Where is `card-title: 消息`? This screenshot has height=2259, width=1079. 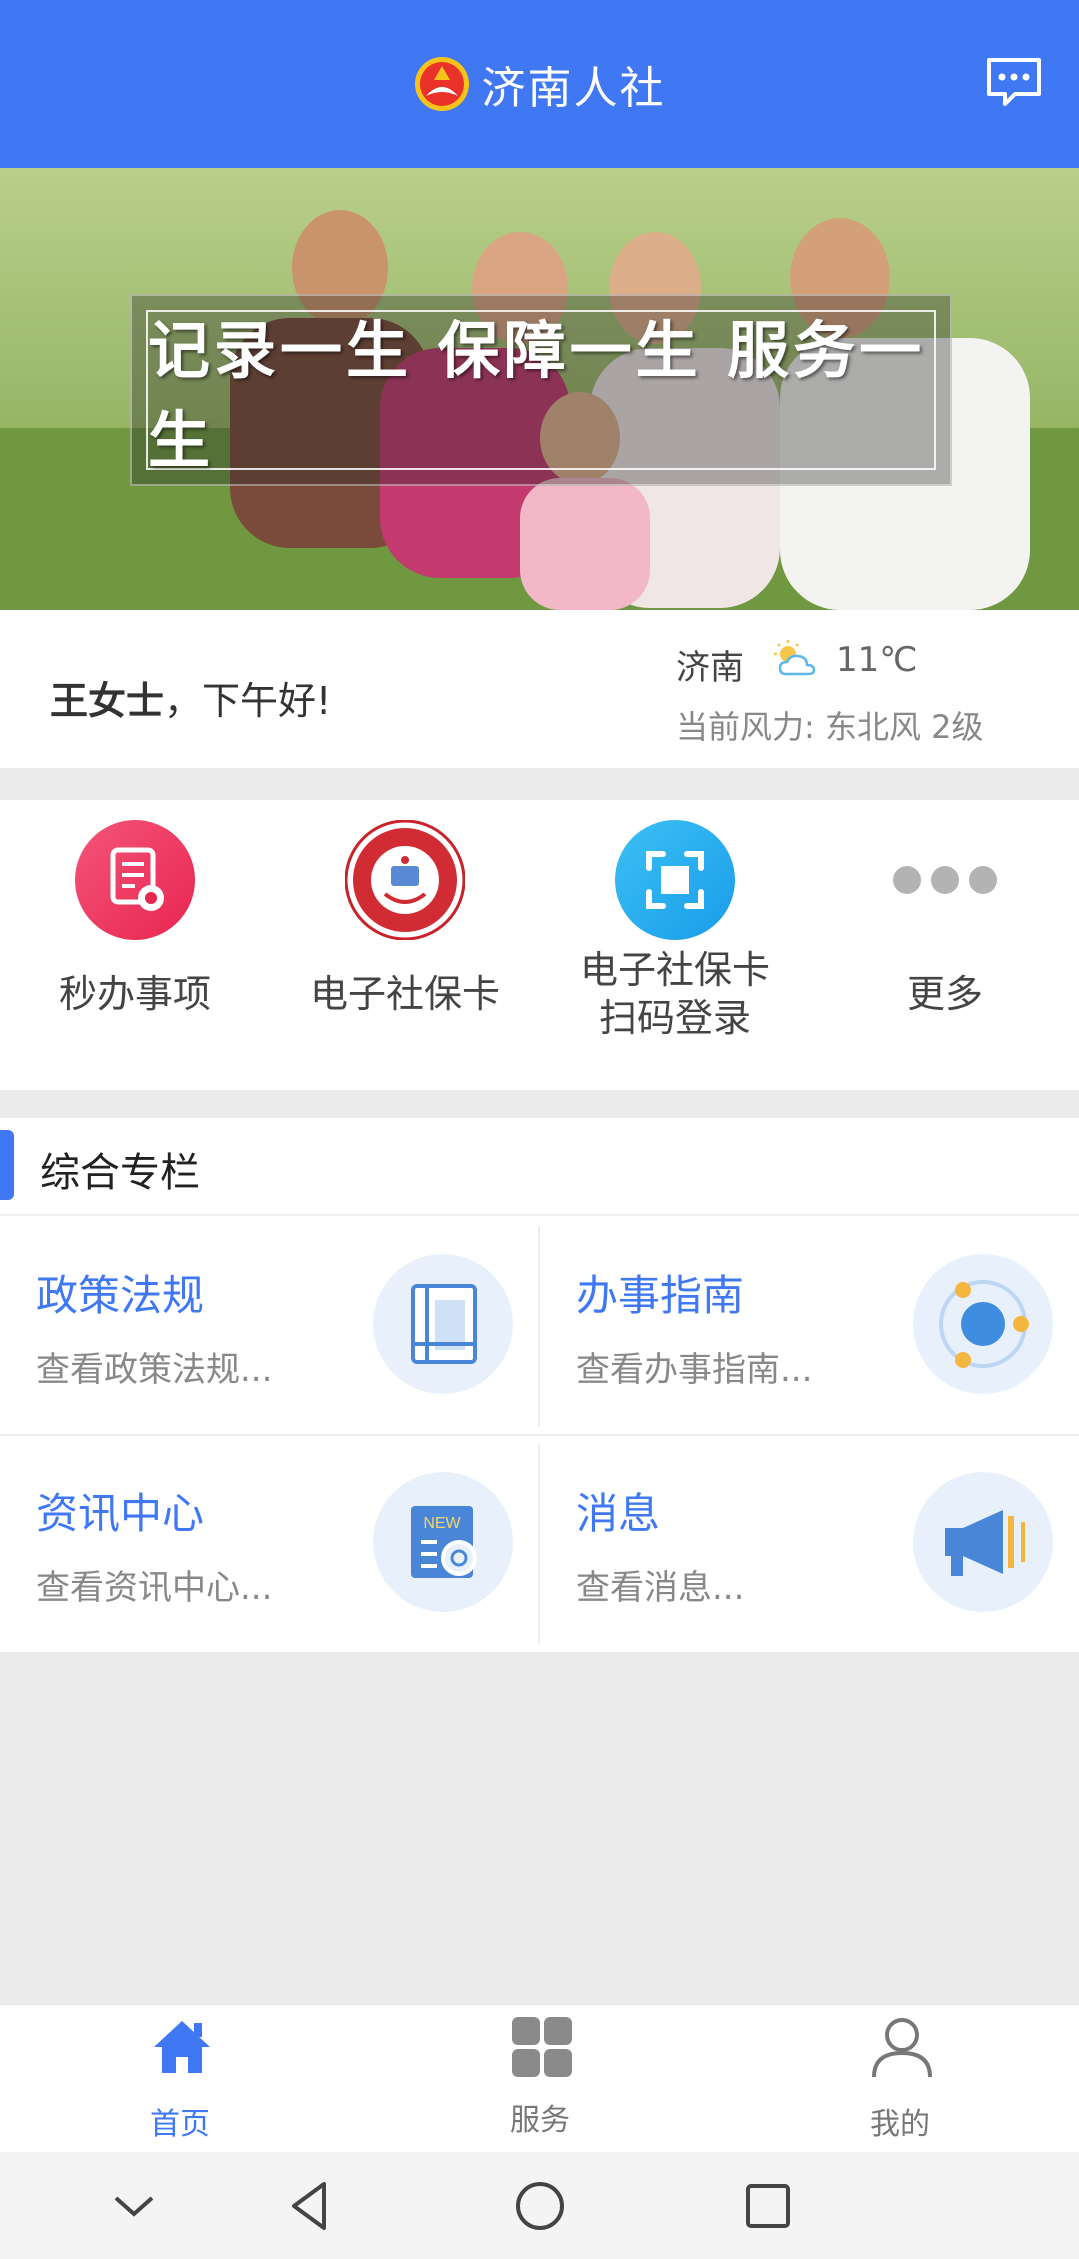 card-title: 消息 is located at coordinates (618, 1513).